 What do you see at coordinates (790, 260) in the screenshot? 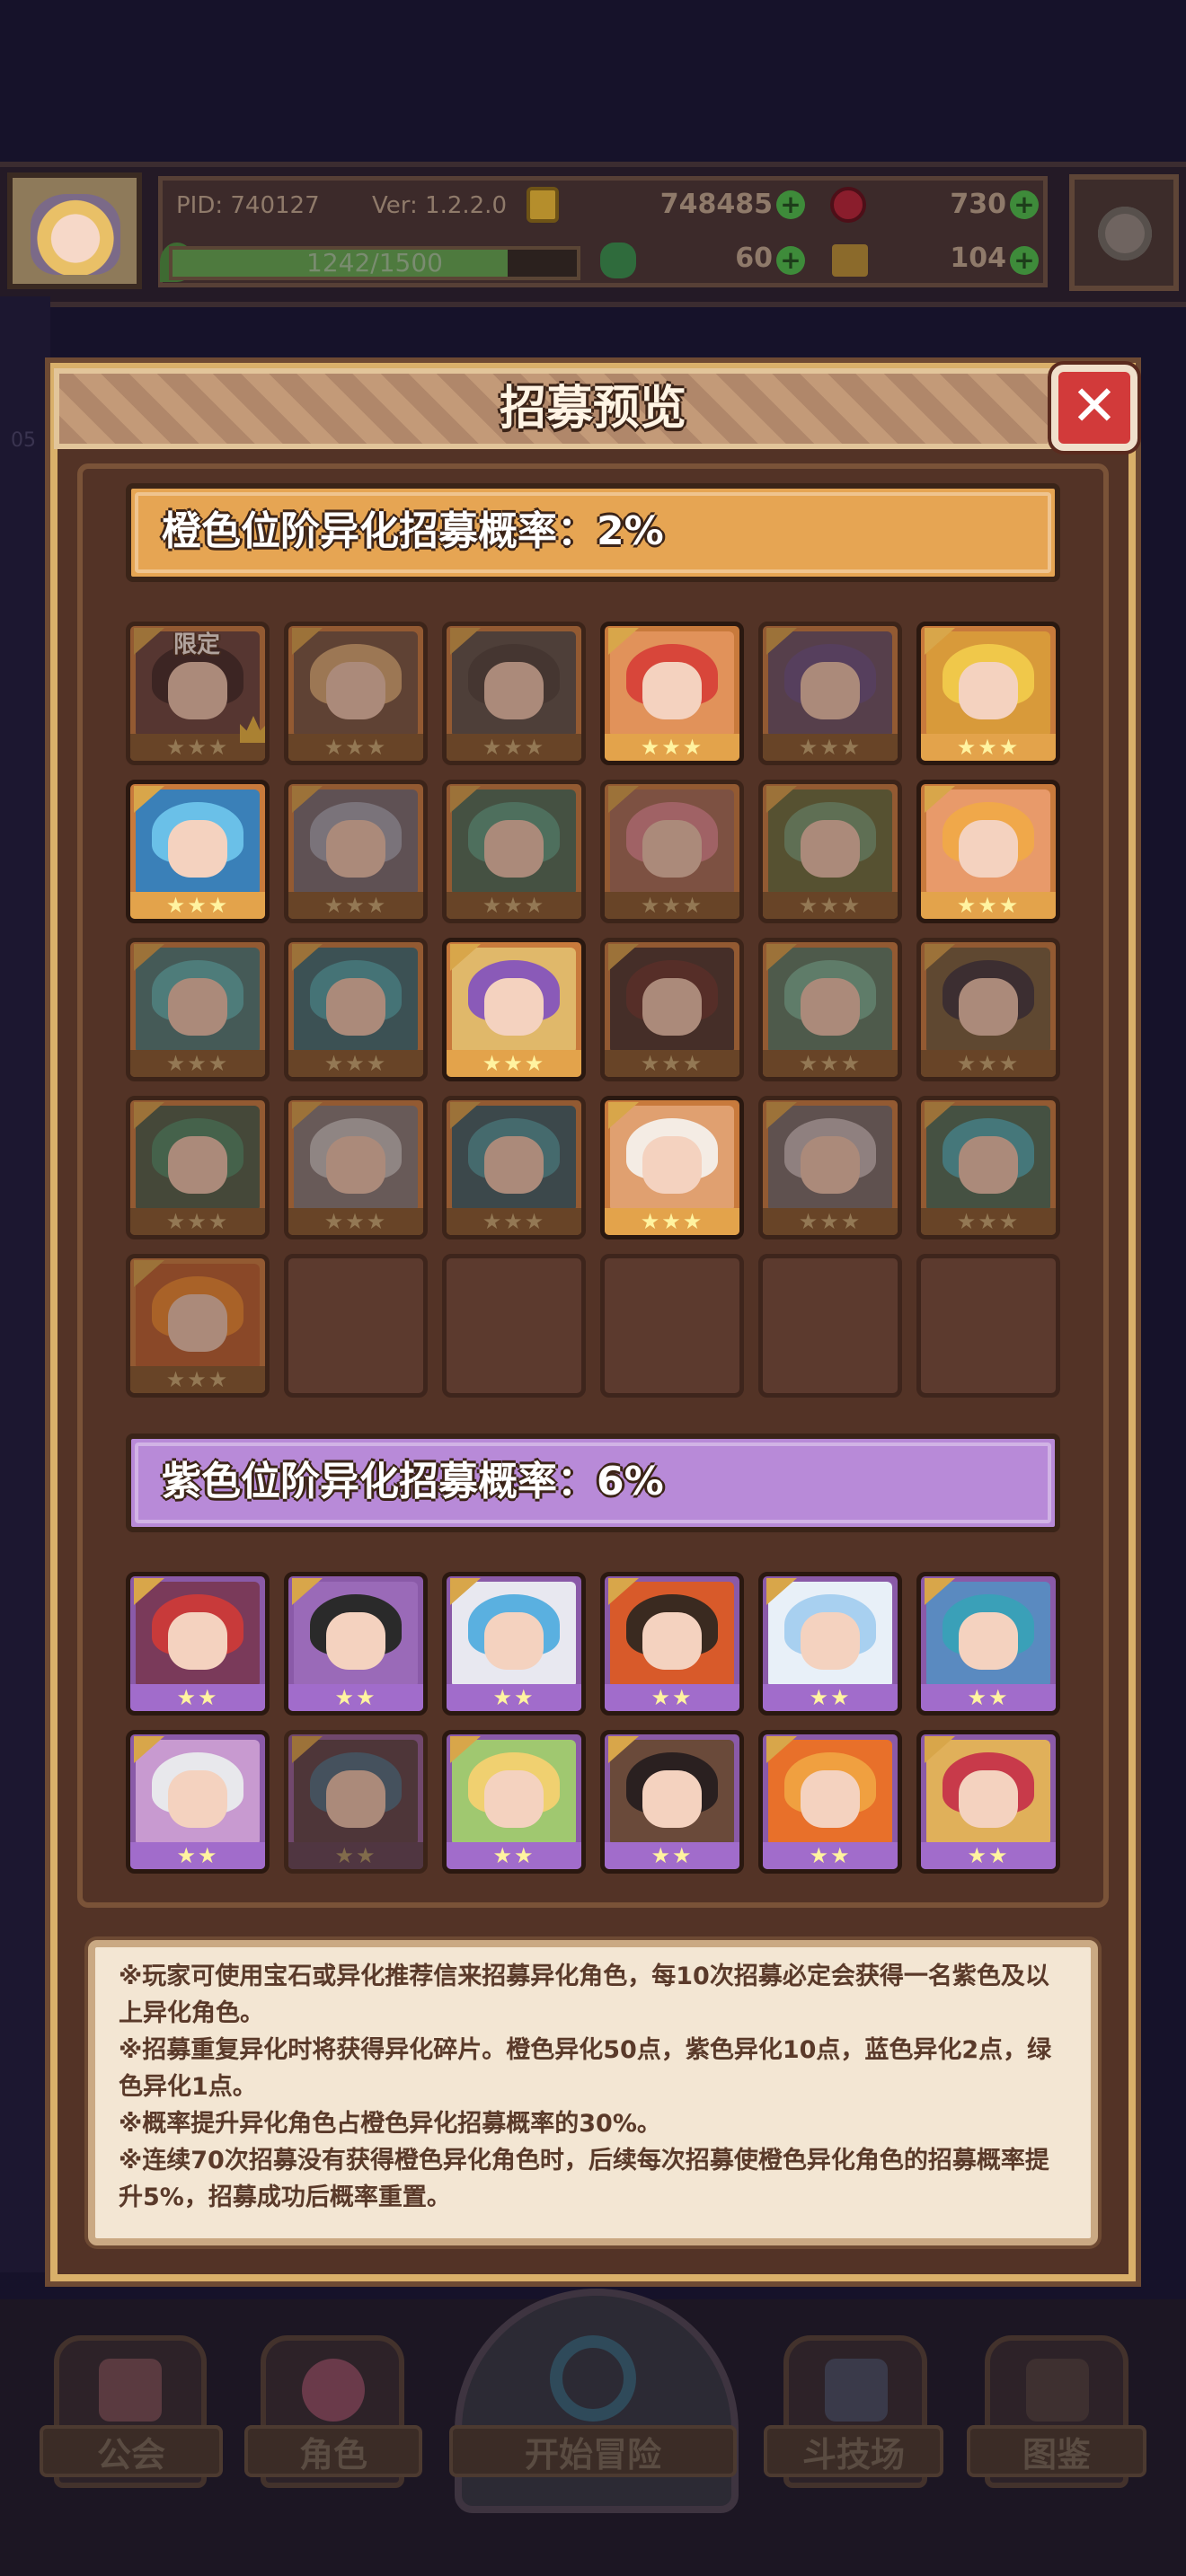
I see `add-clover-plus-icon: +` at bounding box center [790, 260].